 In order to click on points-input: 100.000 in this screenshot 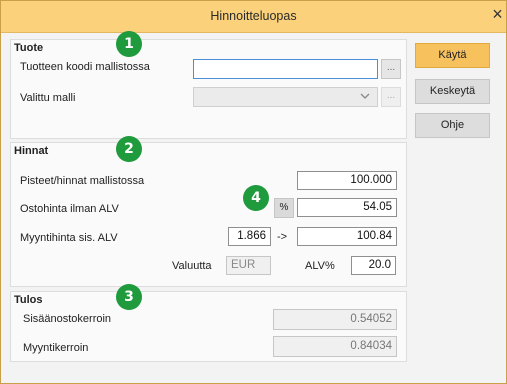, I will do `click(347, 180)`.